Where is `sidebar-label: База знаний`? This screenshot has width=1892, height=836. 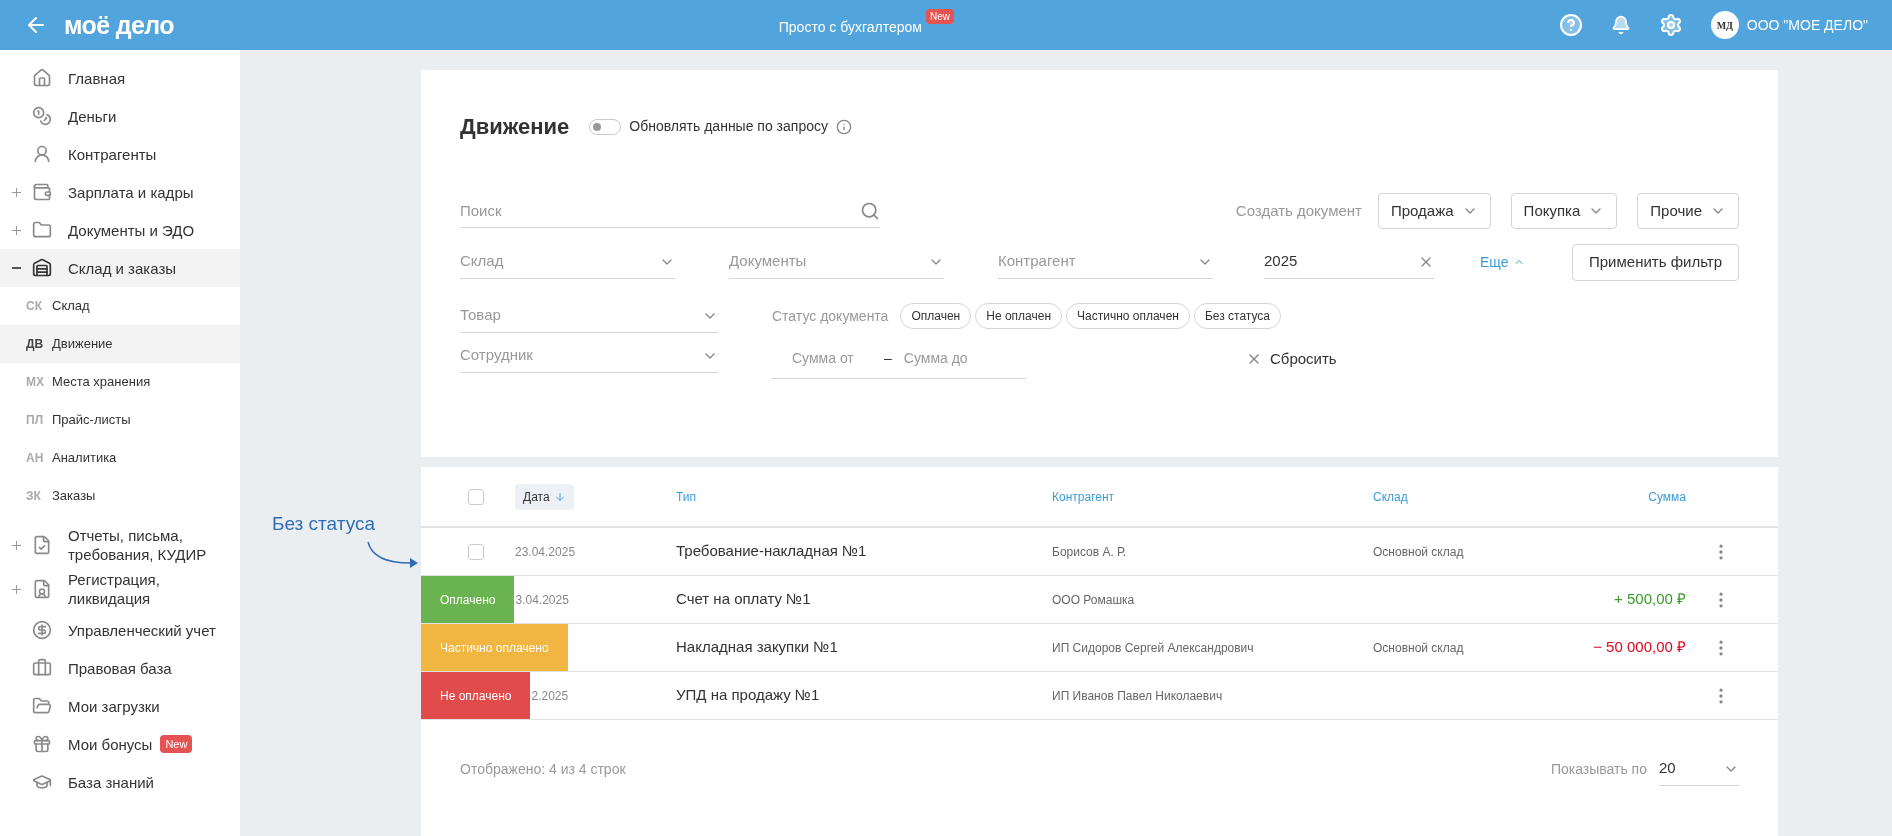
sidebar-label: База знаний is located at coordinates (111, 782).